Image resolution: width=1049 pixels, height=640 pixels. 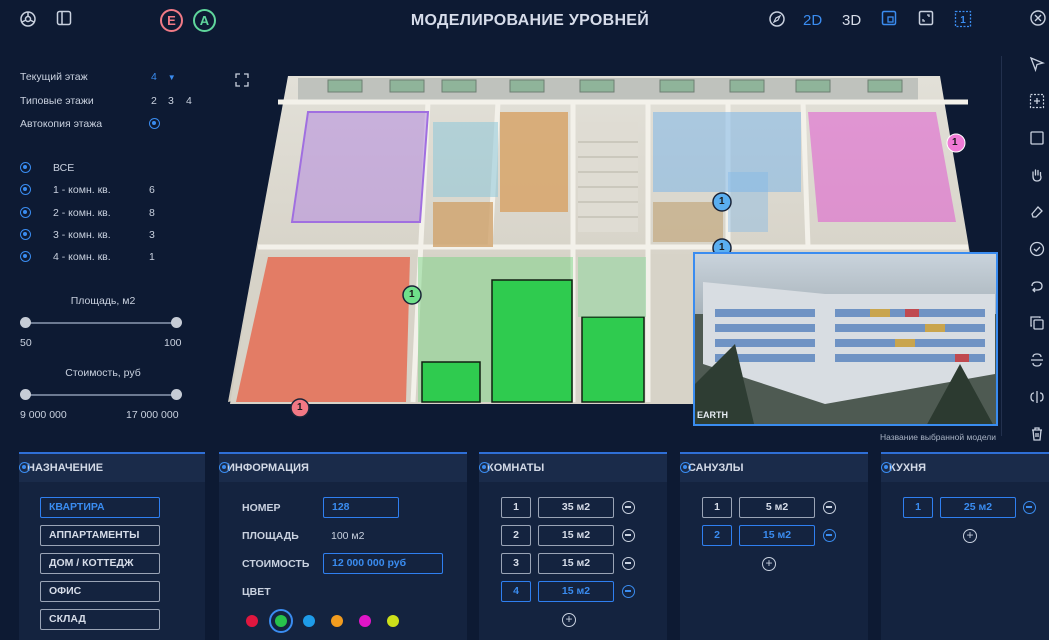 What do you see at coordinates (1037, 325) in the screenshot?
I see `copy-icon` at bounding box center [1037, 325].